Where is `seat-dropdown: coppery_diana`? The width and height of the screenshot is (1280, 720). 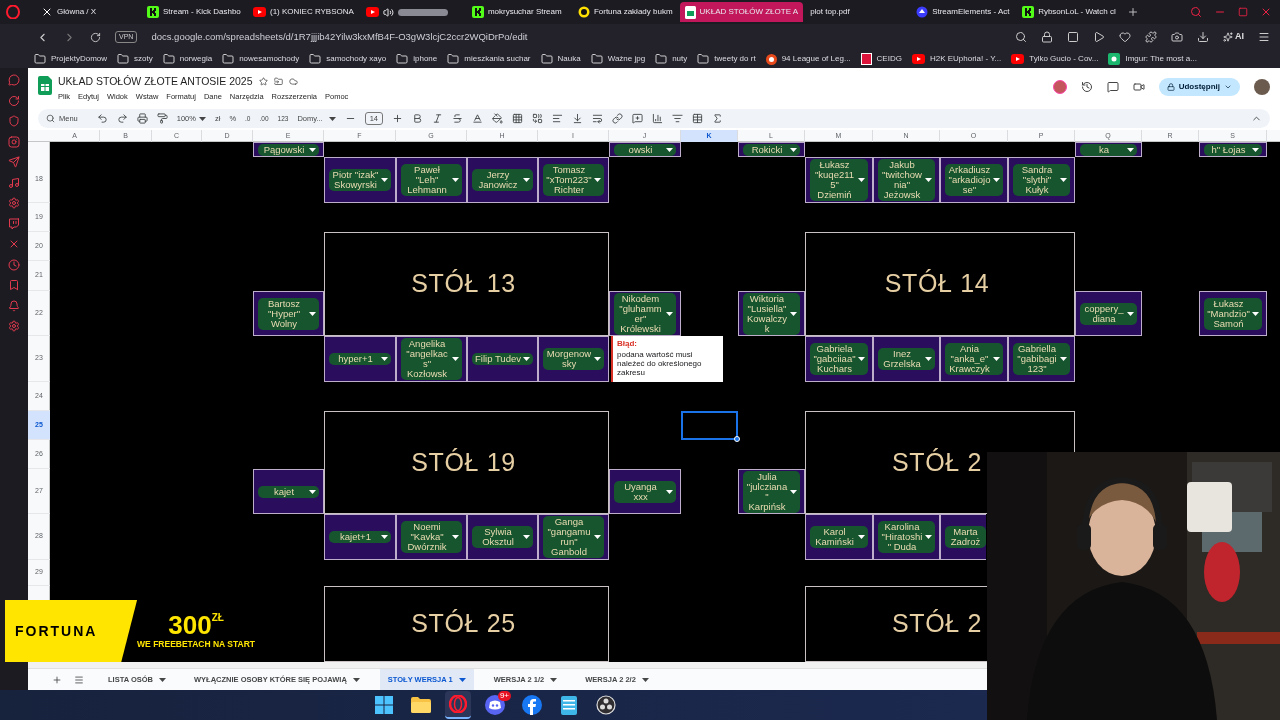
seat-dropdown: coppery_diana is located at coordinates (1108, 313).